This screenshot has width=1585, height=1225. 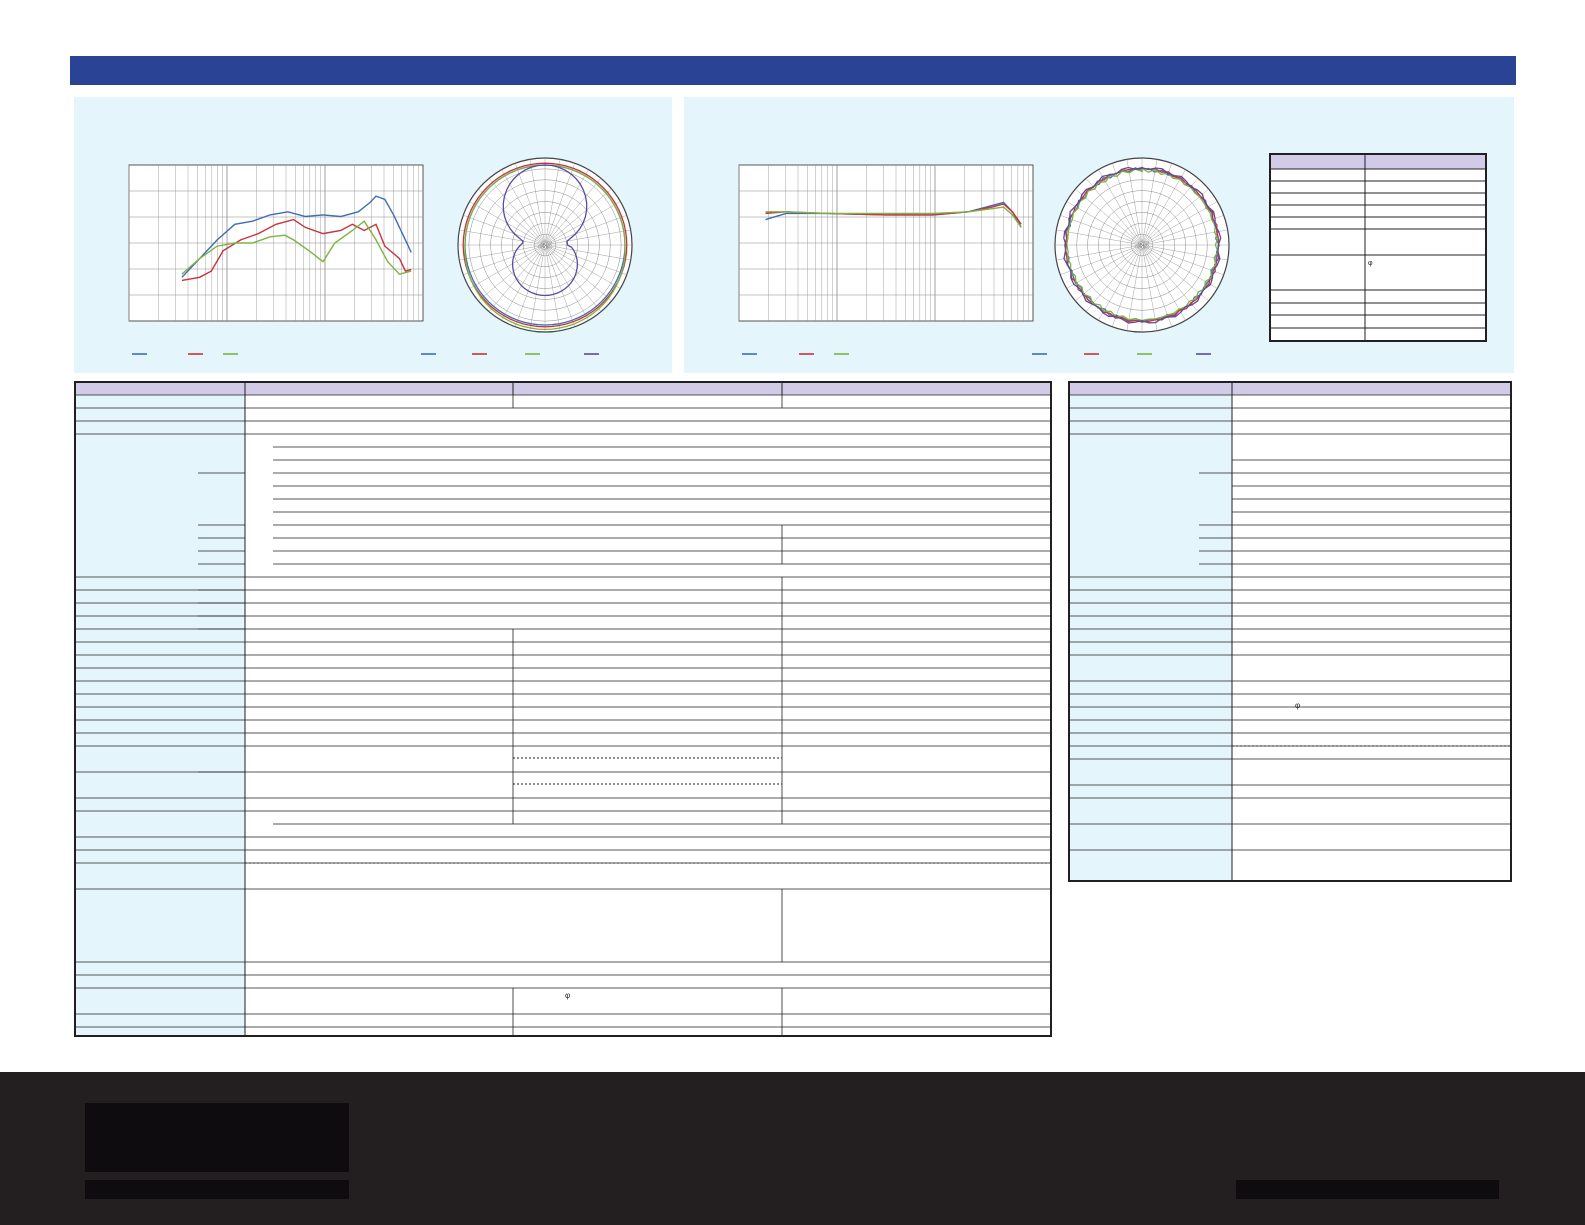 What do you see at coordinates (160, 389) in the screenshot?
I see `main-table-label-col-head` at bounding box center [160, 389].